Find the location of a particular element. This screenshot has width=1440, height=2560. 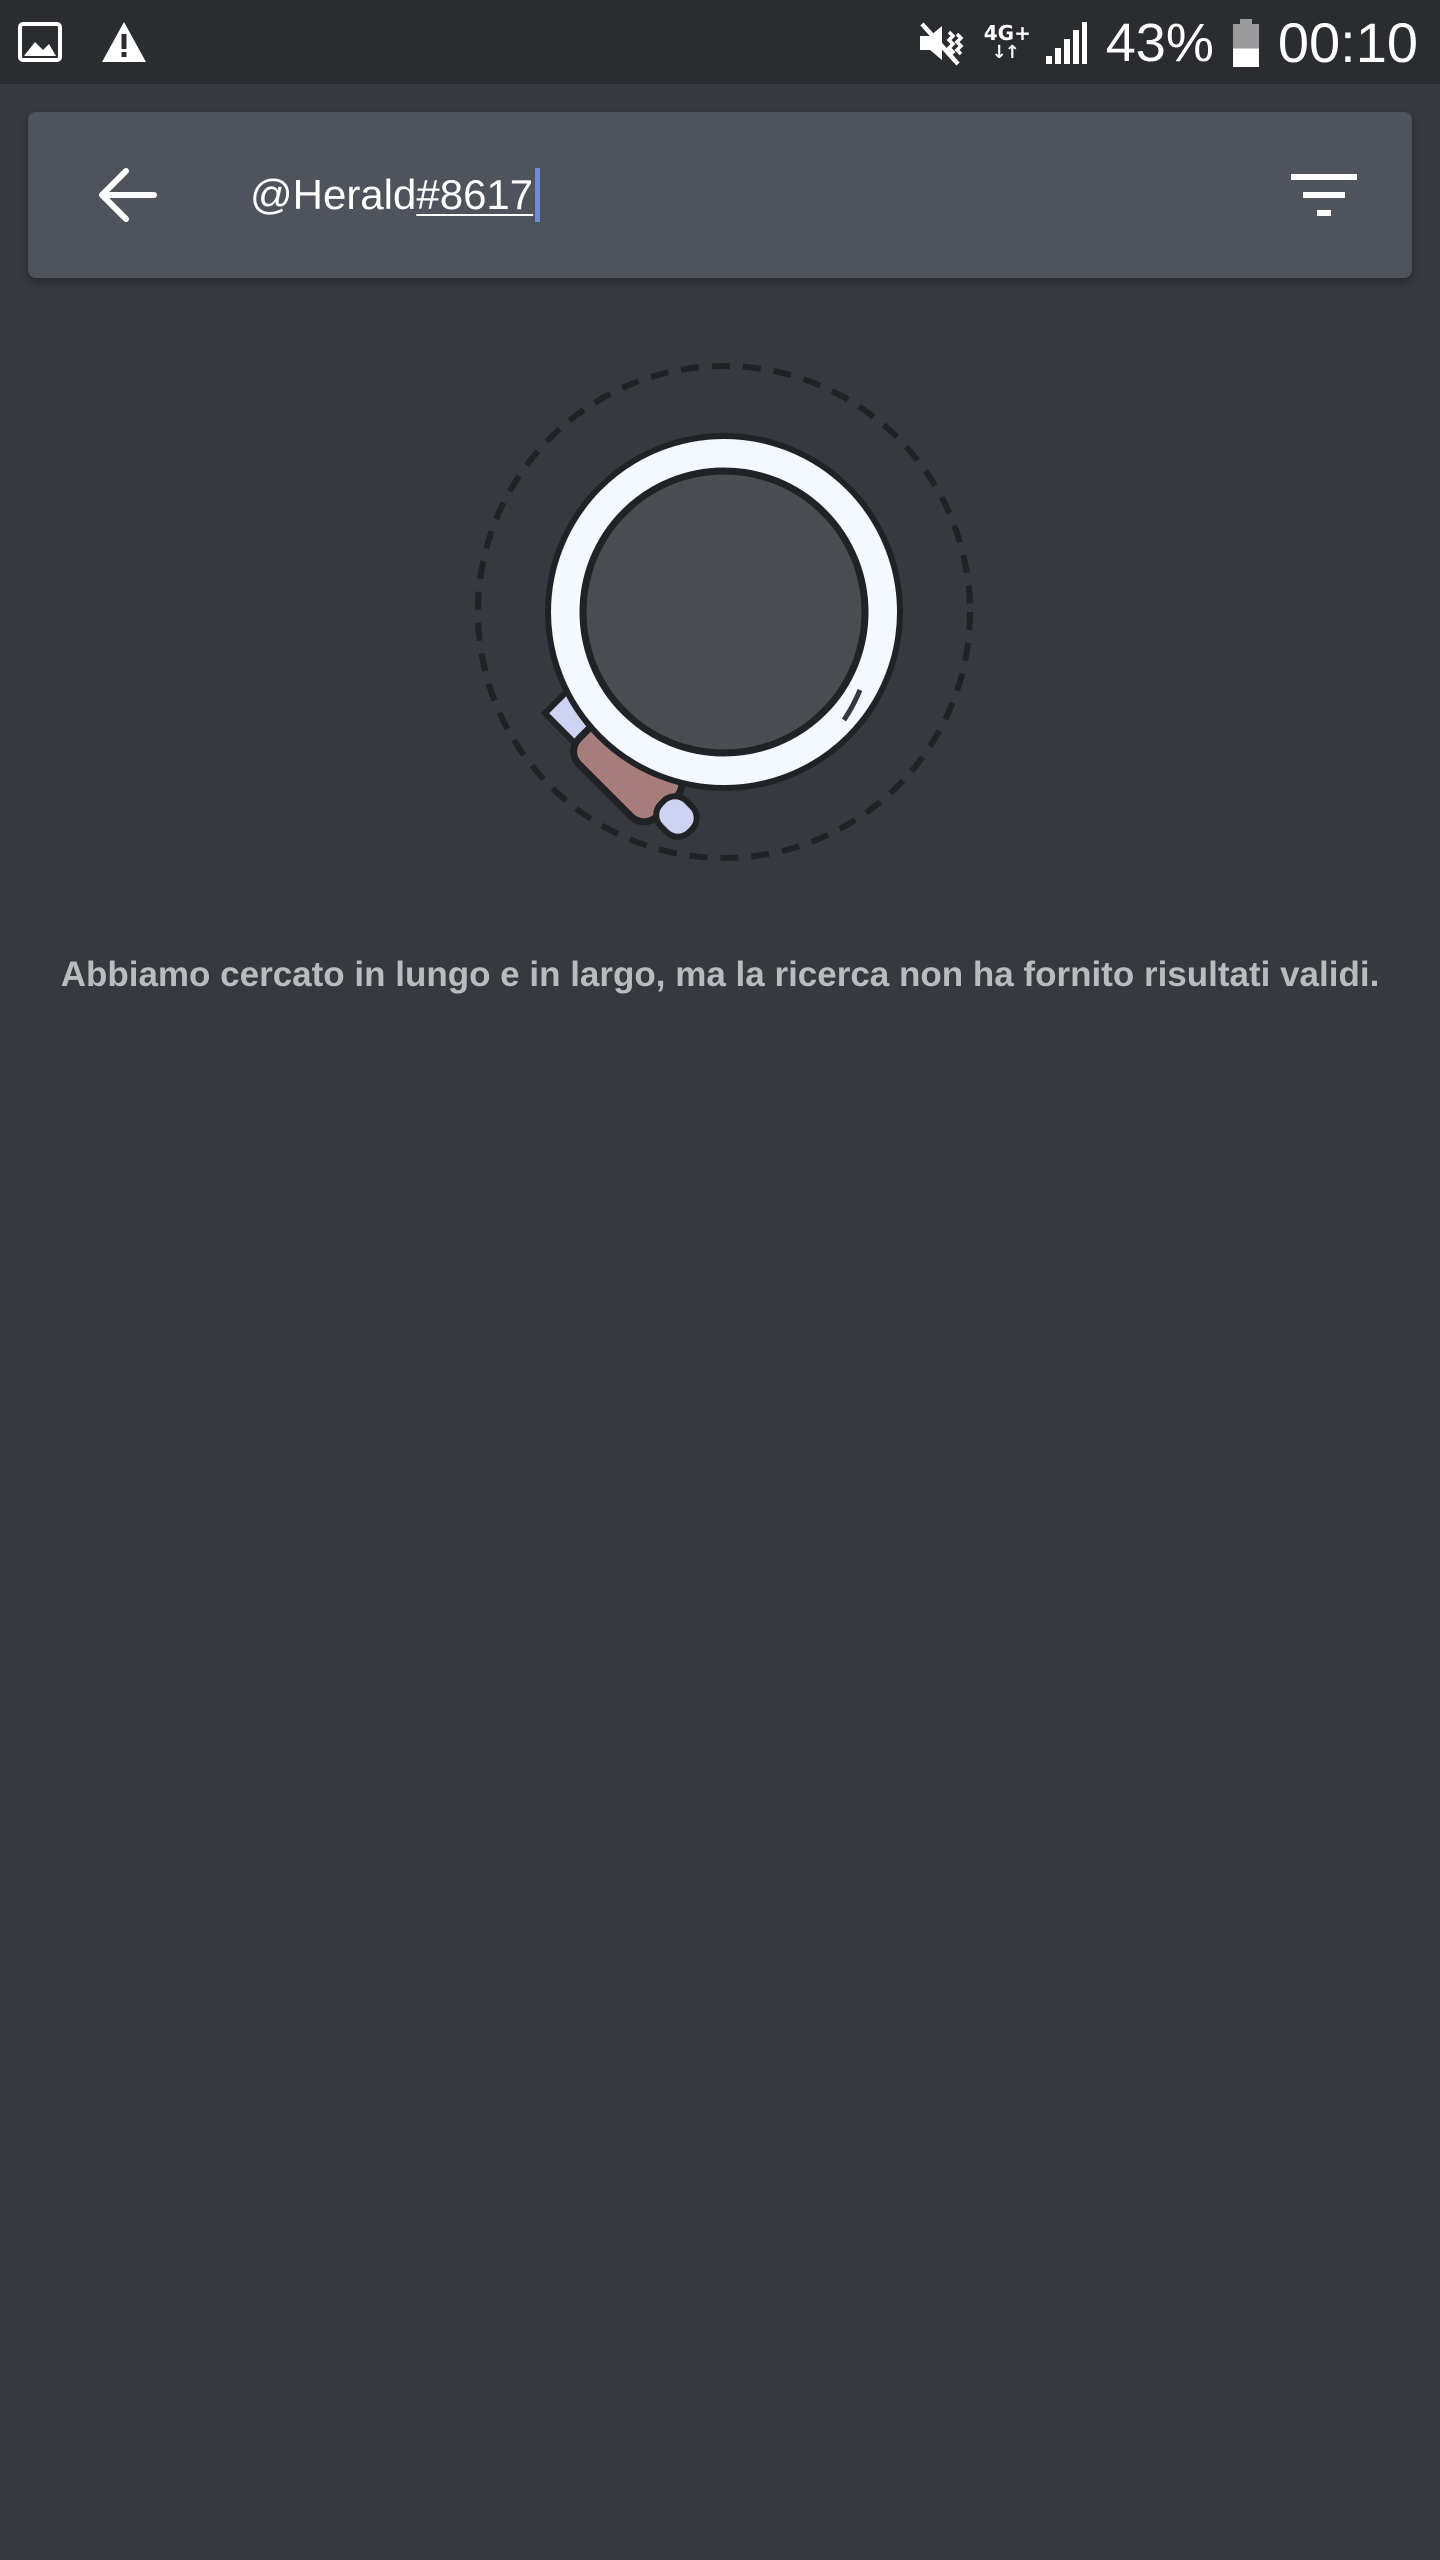

data-arrows-icon: ↓↑ is located at coordinates (1005, 52).